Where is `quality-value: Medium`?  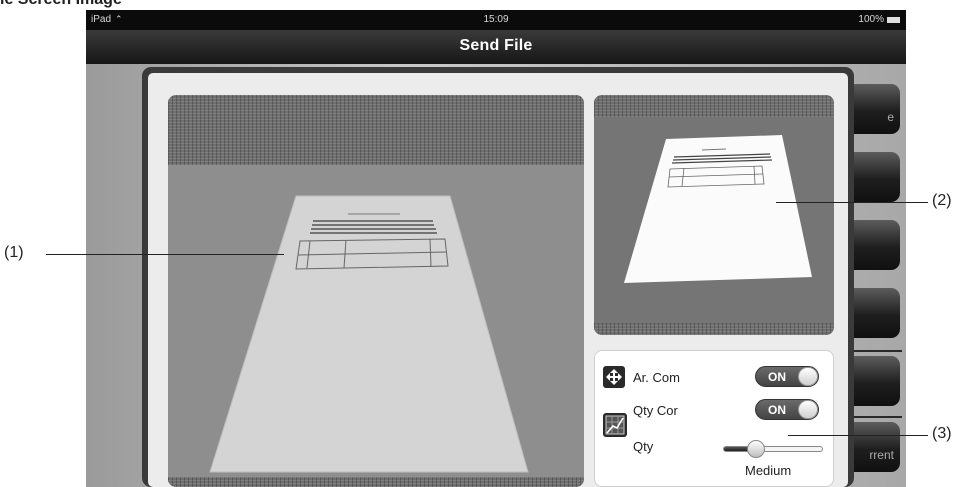
quality-value: Medium is located at coordinates (768, 470).